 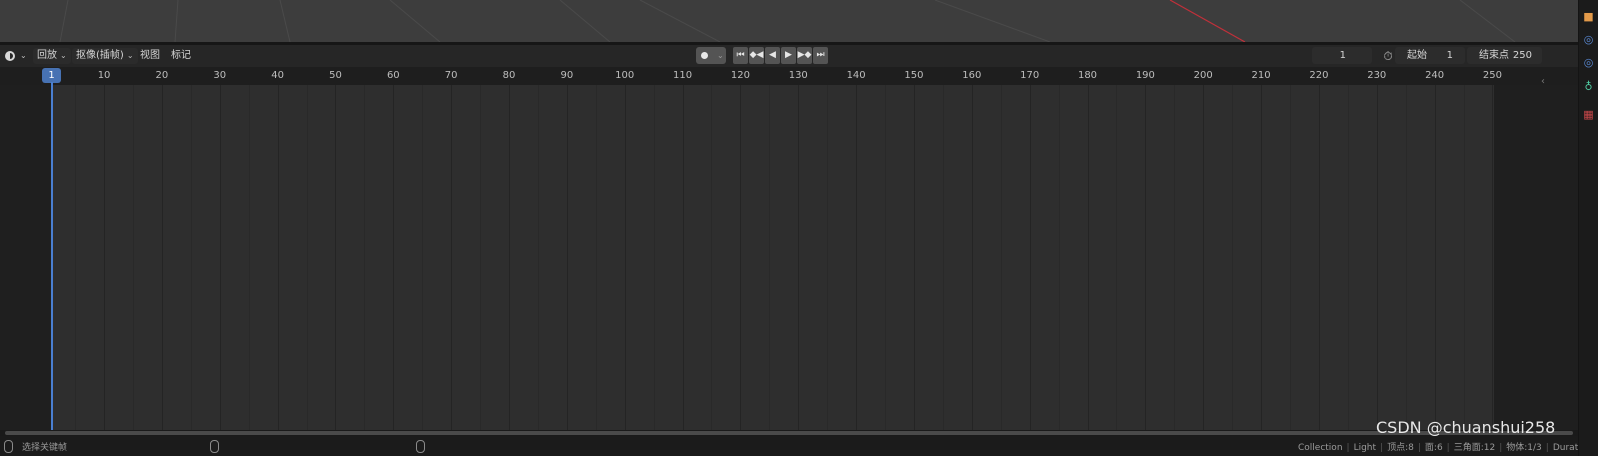 I want to click on jump-to-end-icon: ⏭, so click(x=820, y=55).